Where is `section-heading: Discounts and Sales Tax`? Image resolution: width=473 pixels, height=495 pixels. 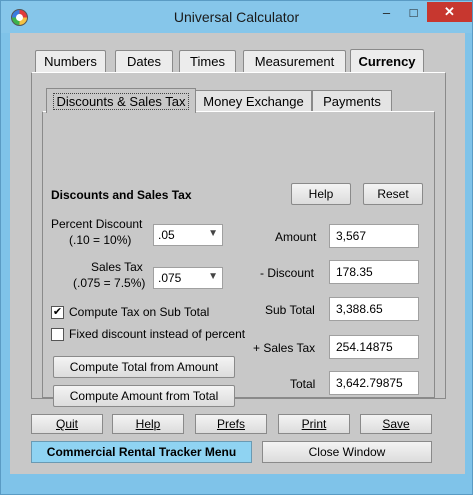 section-heading: Discounts and Sales Tax is located at coordinates (121, 195).